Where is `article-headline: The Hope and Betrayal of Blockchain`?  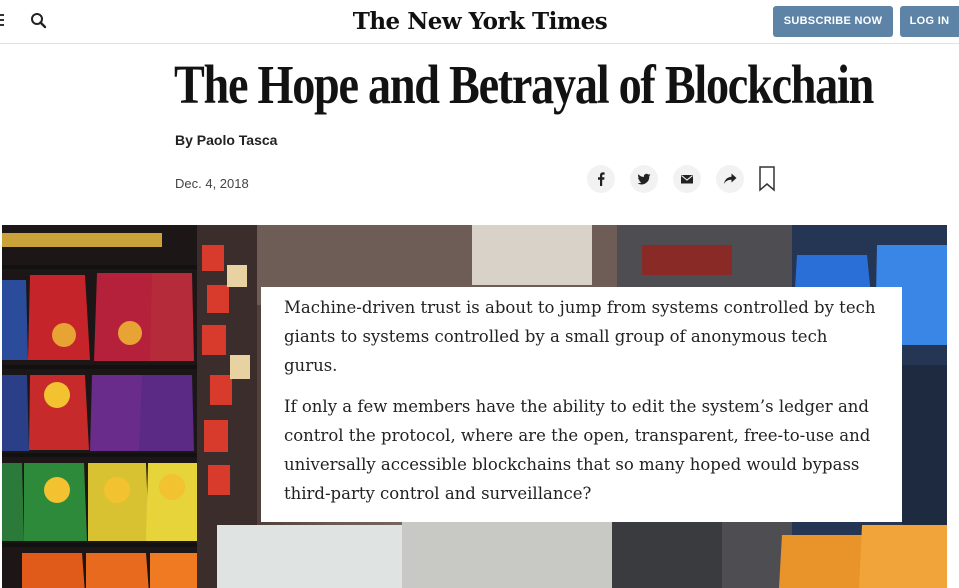 article-headline: The Hope and Betrayal of Blockchain is located at coordinates (524, 84).